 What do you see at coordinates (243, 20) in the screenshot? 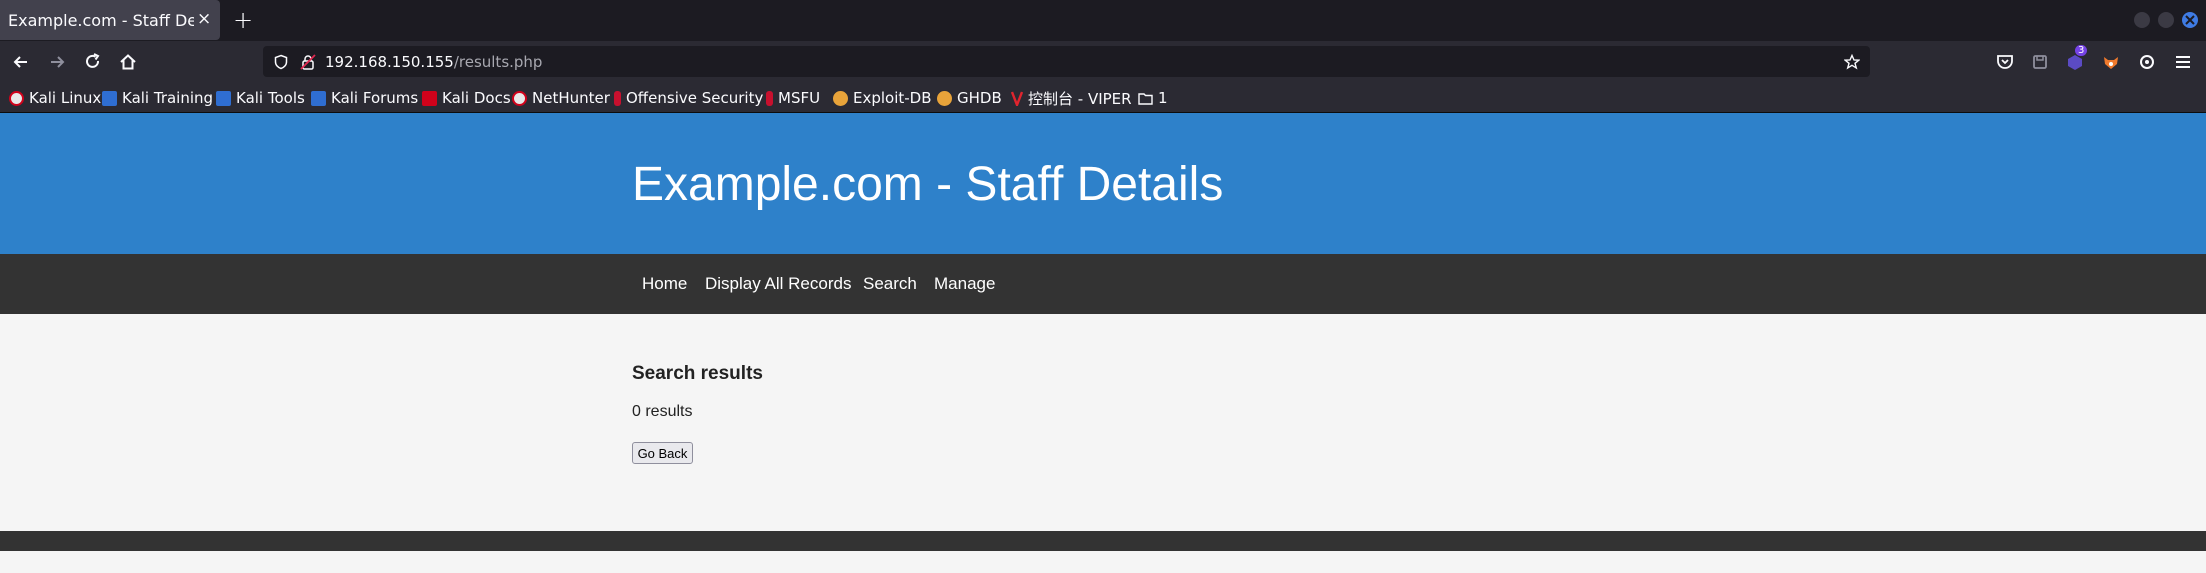
I see `new-tab-button: +` at bounding box center [243, 20].